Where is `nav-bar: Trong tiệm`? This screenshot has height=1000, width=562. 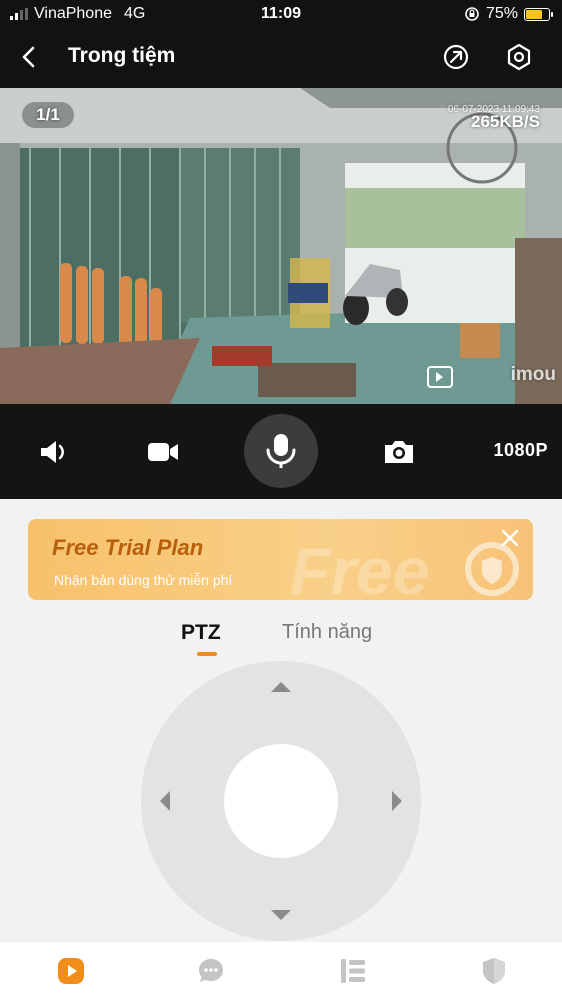
nav-bar: Trong tiệm is located at coordinates (281, 59).